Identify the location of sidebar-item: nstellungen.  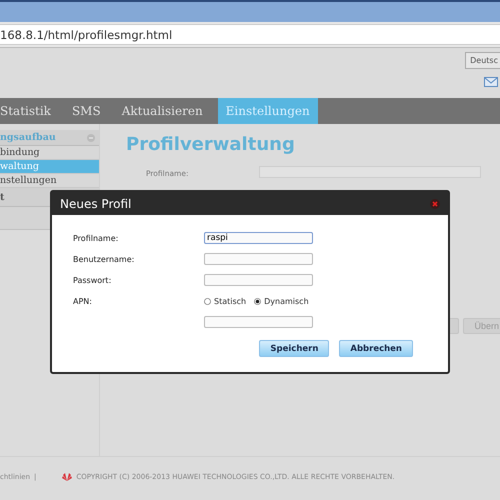
(49, 181).